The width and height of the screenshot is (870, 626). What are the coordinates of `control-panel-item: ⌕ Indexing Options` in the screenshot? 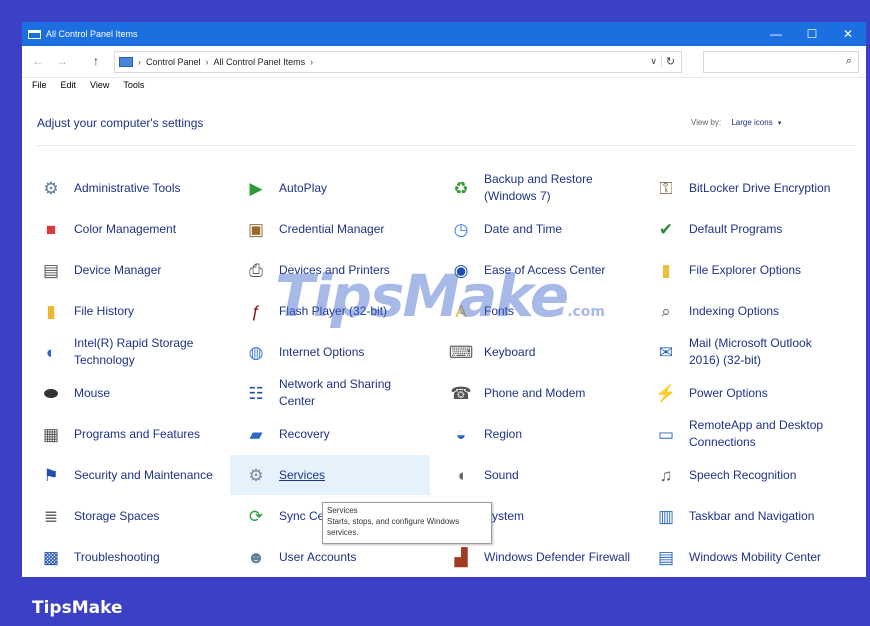 It's located at (740, 311).